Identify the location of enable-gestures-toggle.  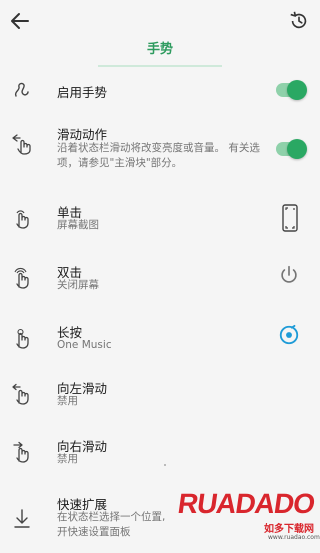
(291, 90).